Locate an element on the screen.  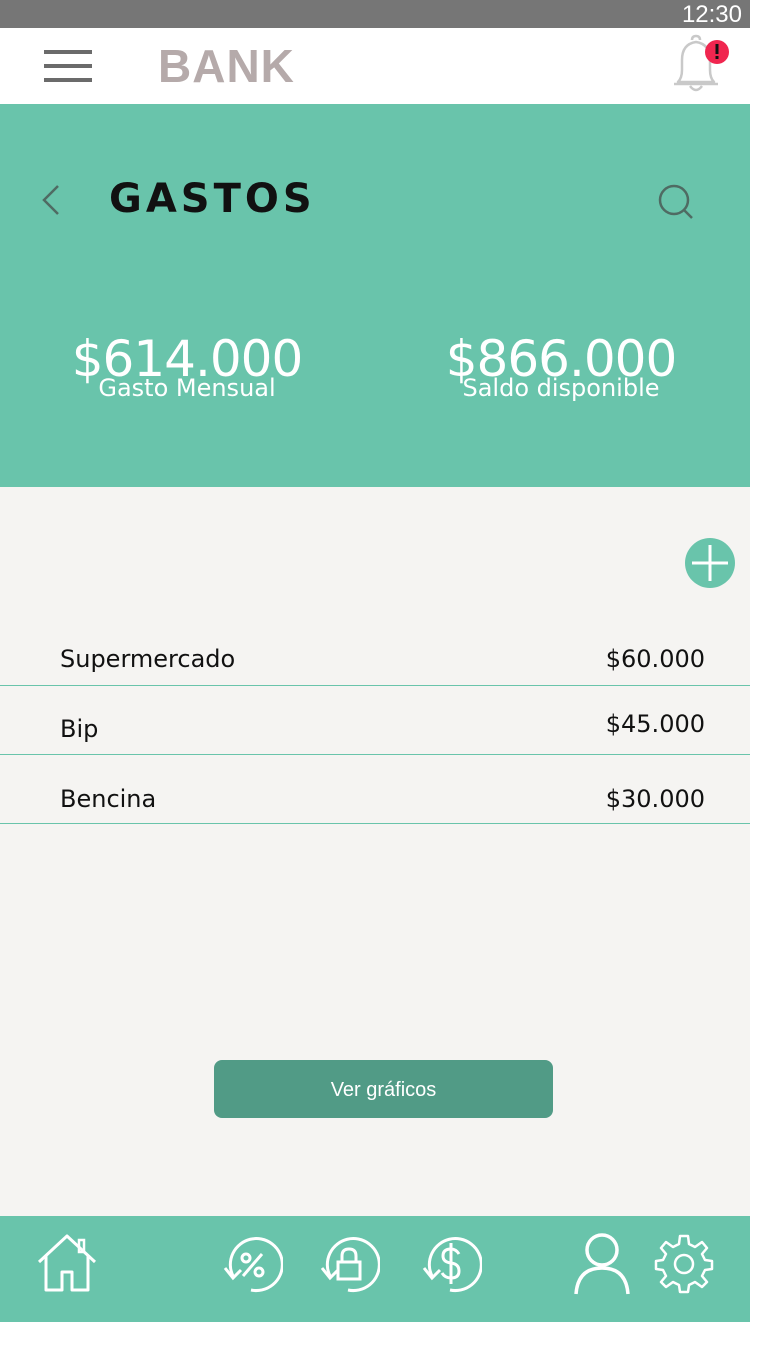
monthly-expense-summary: $614.000 Gasto Mensual is located at coordinates (187, 366).